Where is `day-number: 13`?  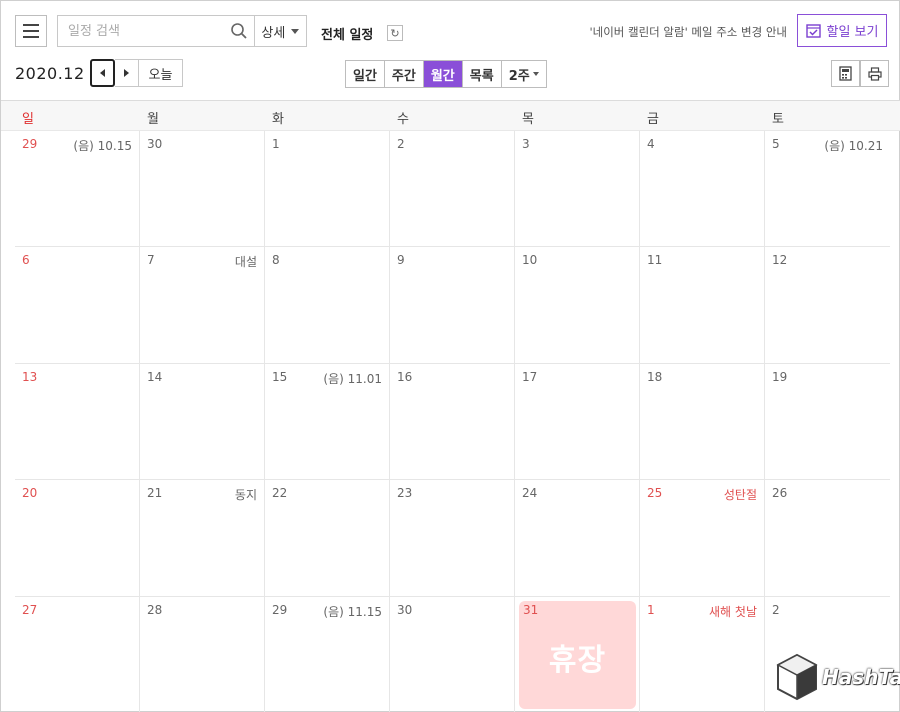
day-number: 13 is located at coordinates (30, 377).